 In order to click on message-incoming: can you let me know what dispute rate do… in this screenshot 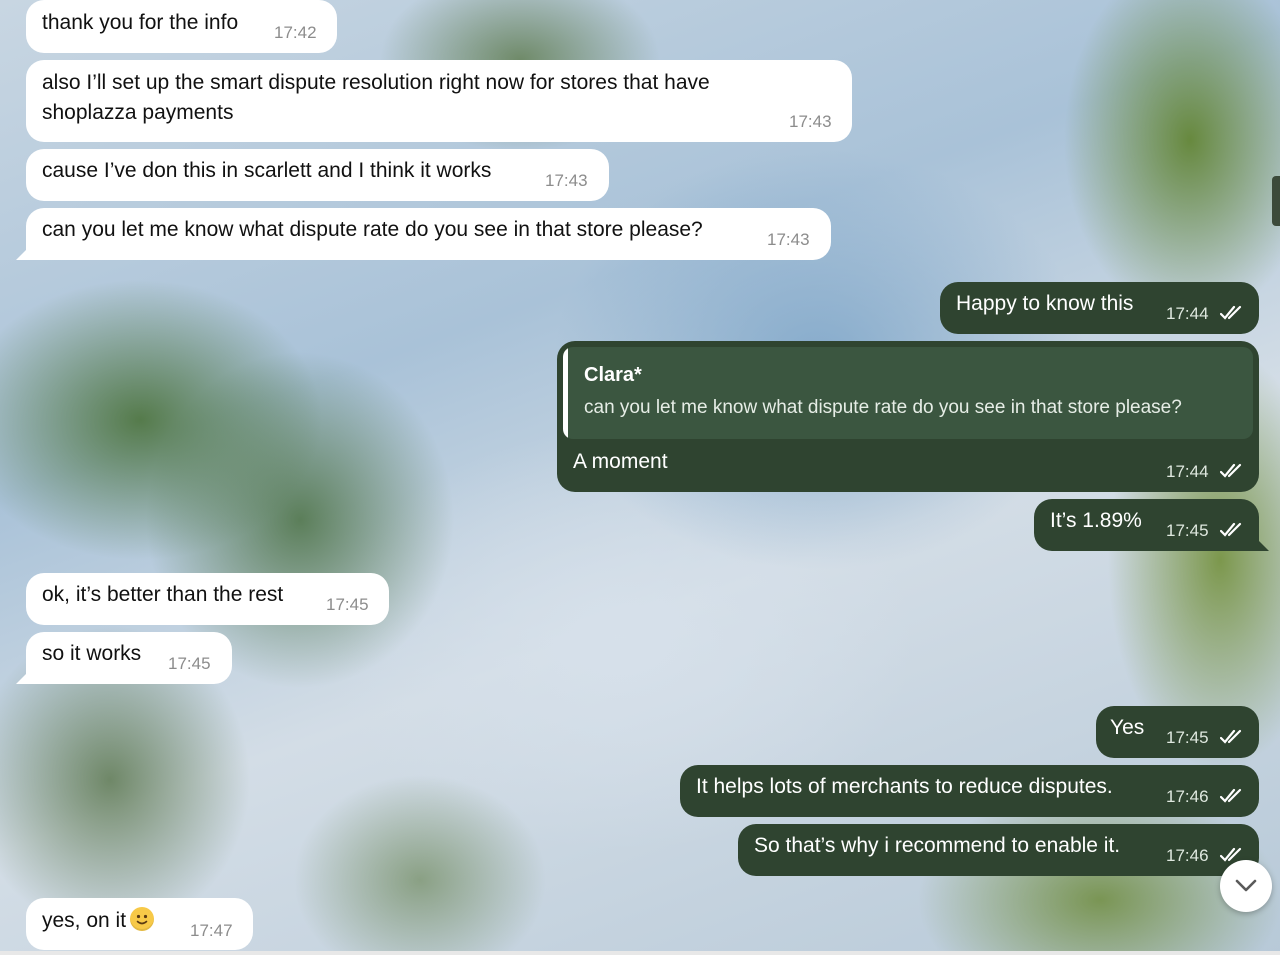, I will do `click(428, 234)`.